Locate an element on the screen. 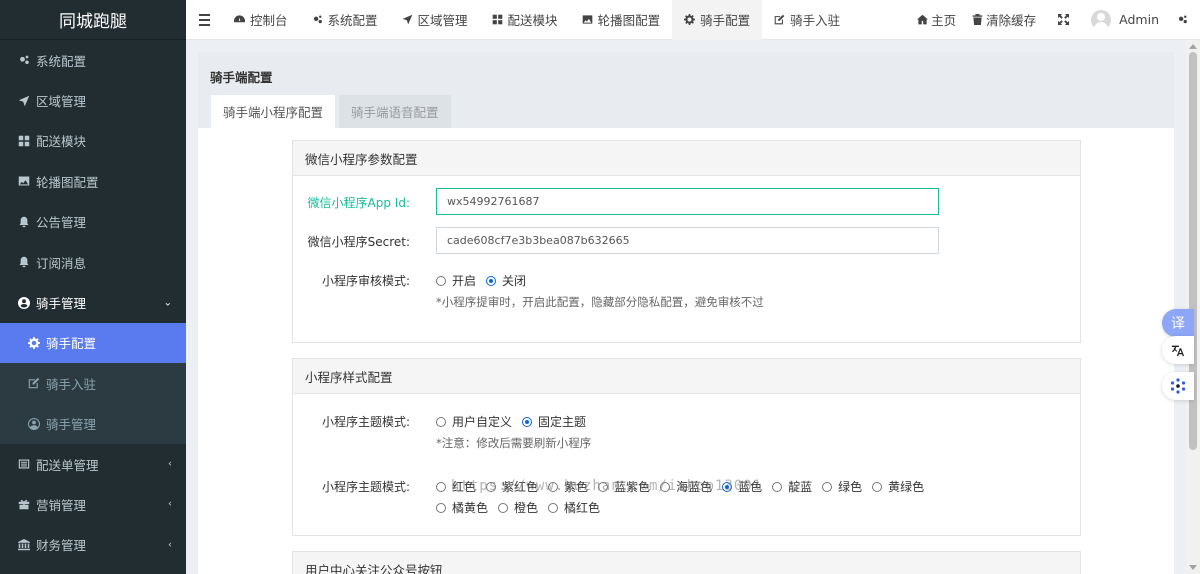  translate-lang-button is located at coordinates (1178, 350).